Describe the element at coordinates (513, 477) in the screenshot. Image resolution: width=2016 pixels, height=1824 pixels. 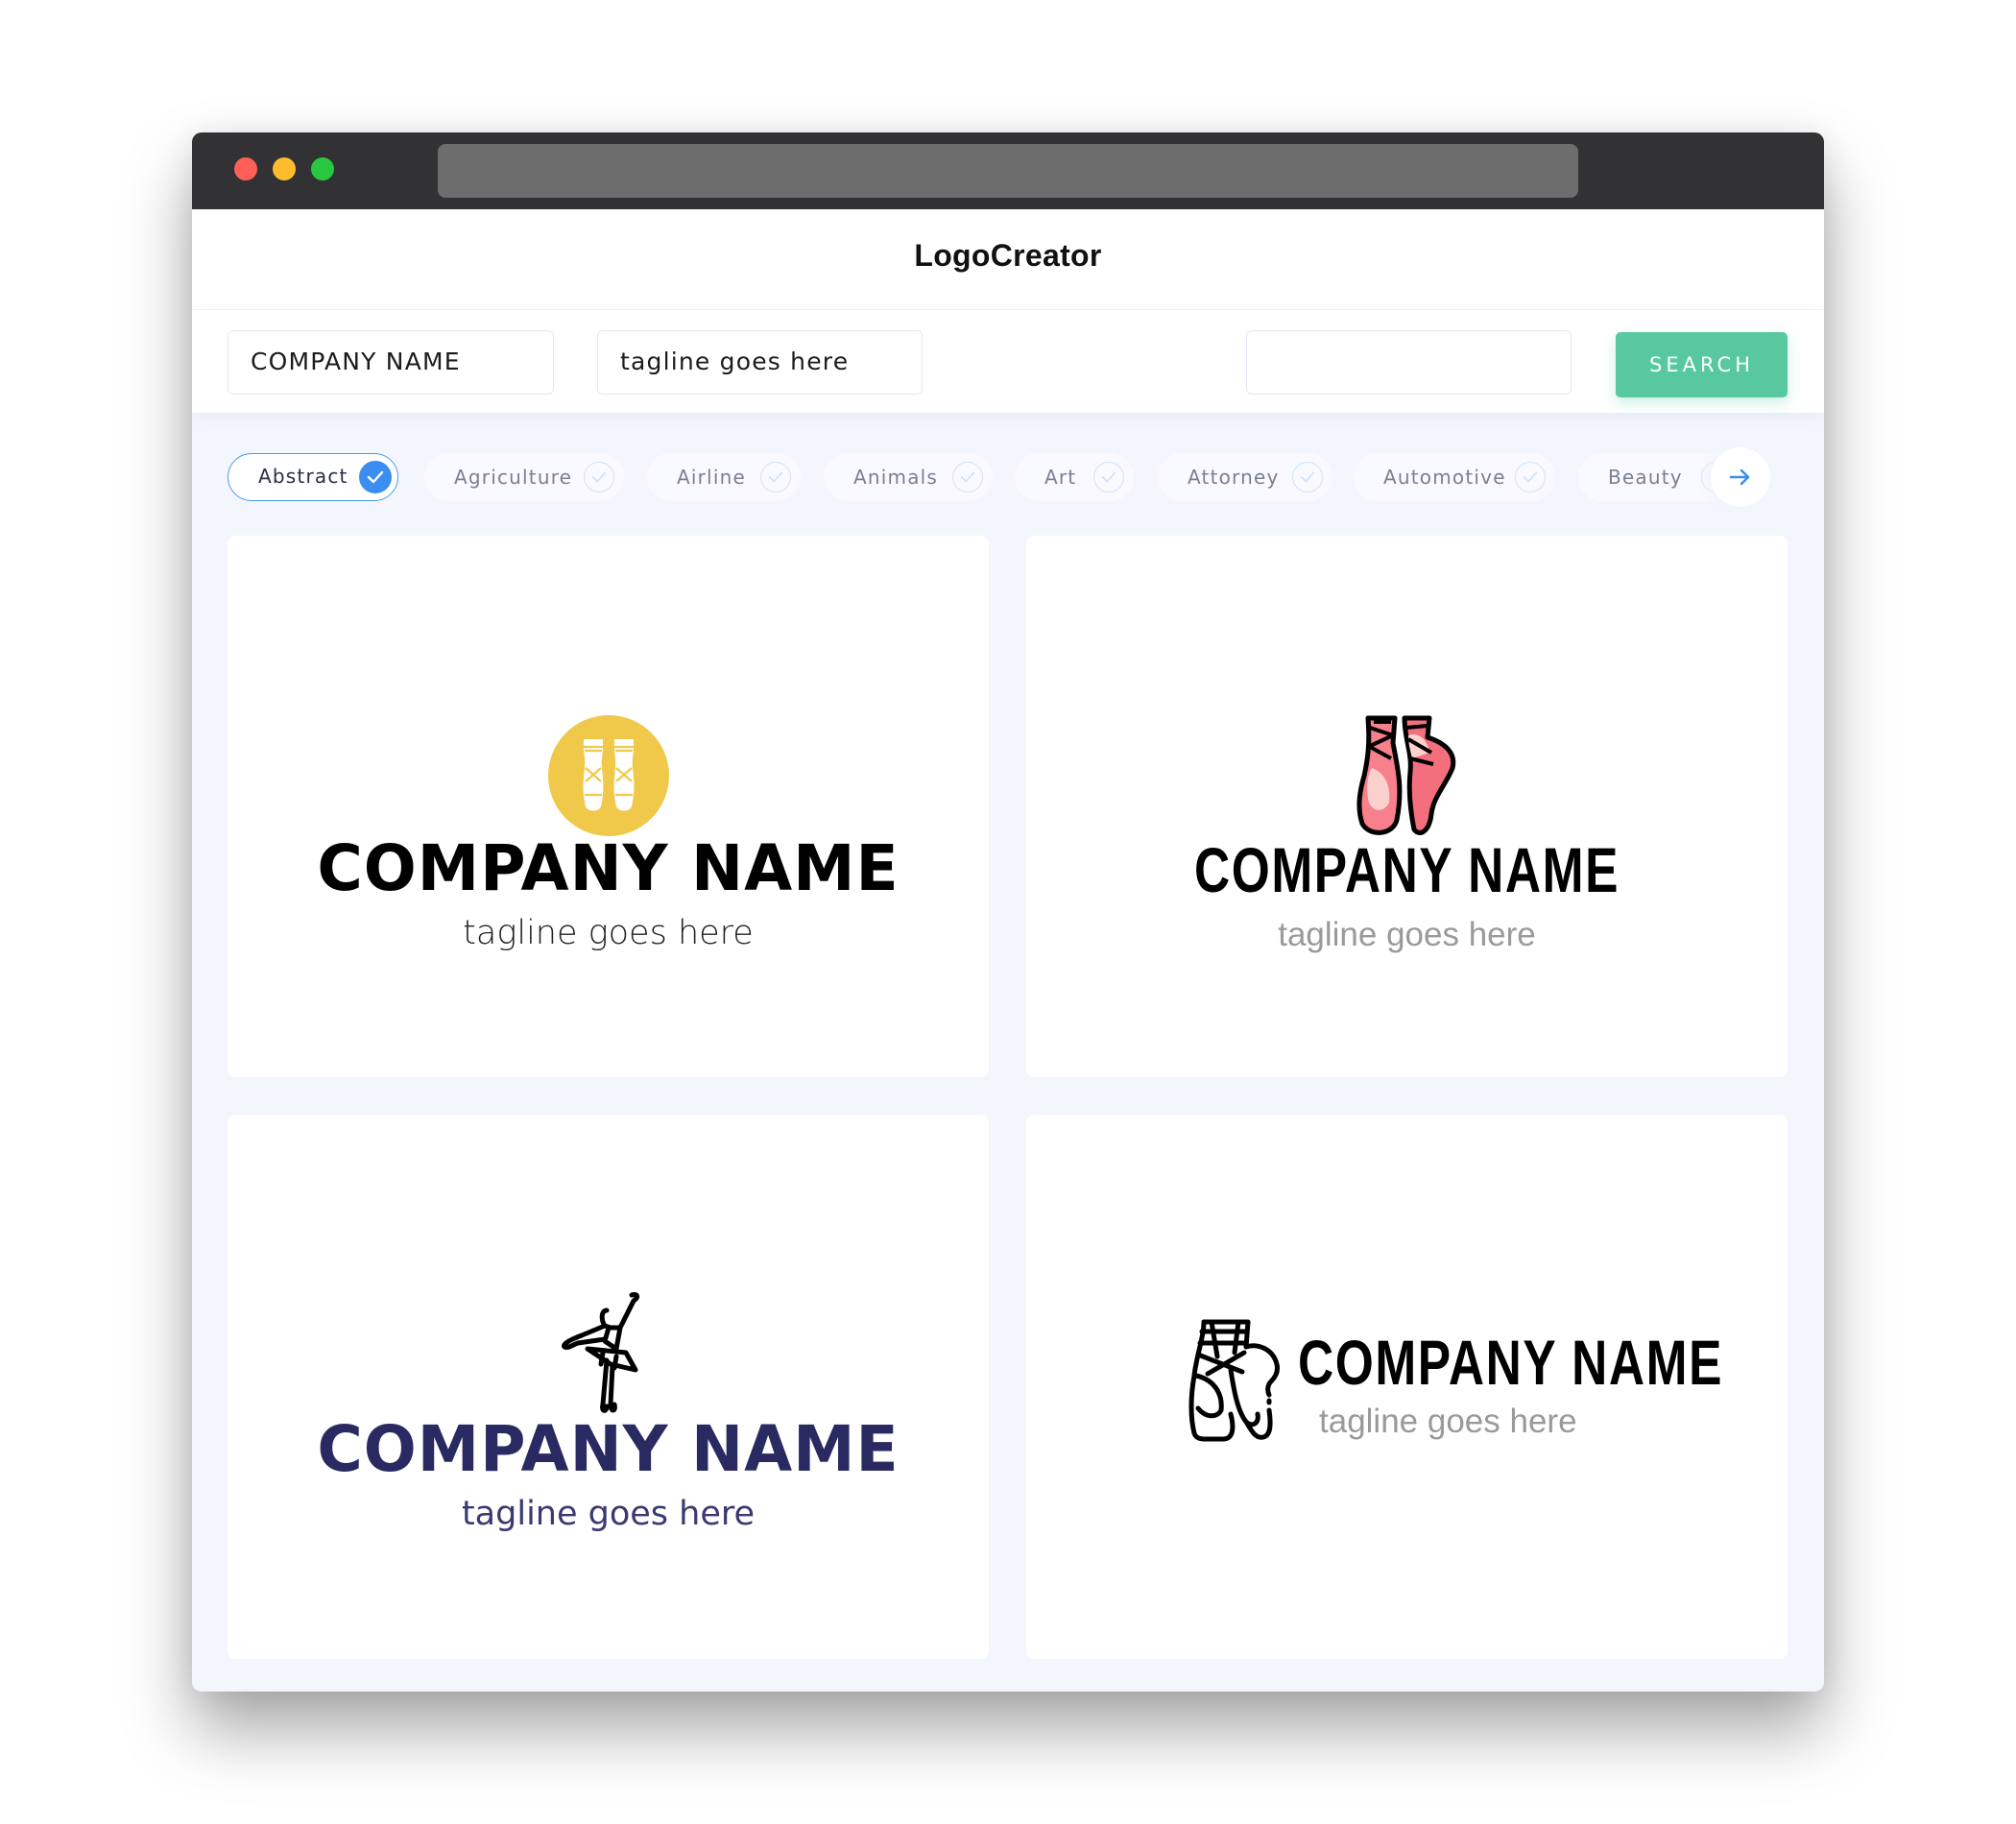
I see `category-label: Agriculture` at that location.